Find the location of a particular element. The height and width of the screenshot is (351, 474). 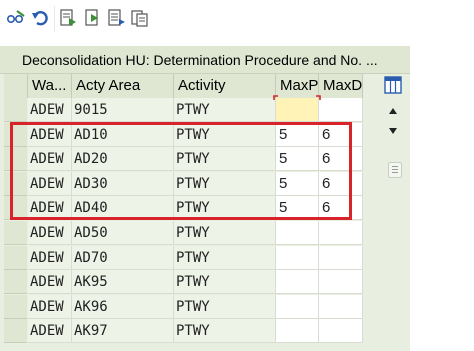

glasses-pencil-icon is located at coordinates (16, 18).